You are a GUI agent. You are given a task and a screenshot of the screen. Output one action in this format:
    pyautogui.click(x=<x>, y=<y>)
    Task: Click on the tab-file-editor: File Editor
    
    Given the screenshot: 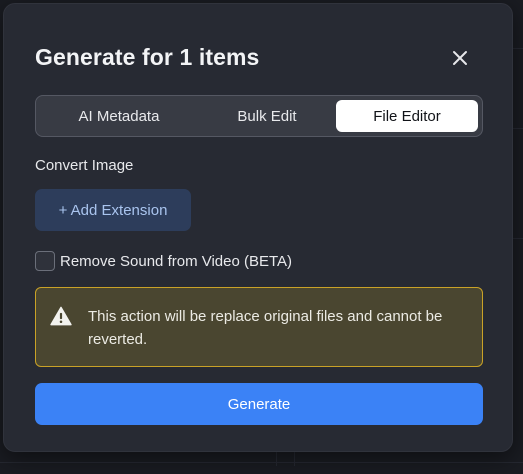 What is the action you would take?
    pyautogui.click(x=407, y=116)
    